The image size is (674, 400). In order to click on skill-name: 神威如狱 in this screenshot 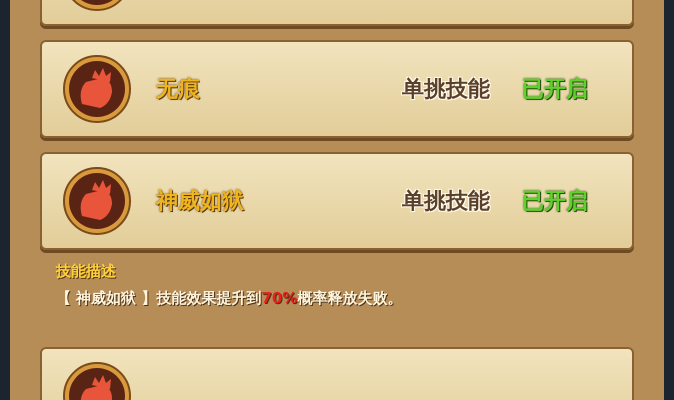, I will do `click(200, 202)`.